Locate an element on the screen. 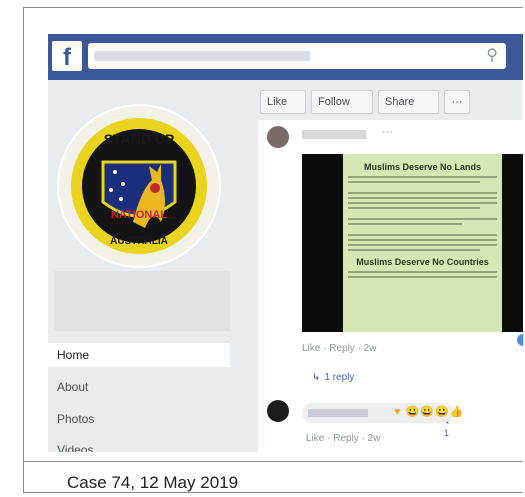 This screenshot has width=525, height=497. comment-avatar is located at coordinates (278, 411).